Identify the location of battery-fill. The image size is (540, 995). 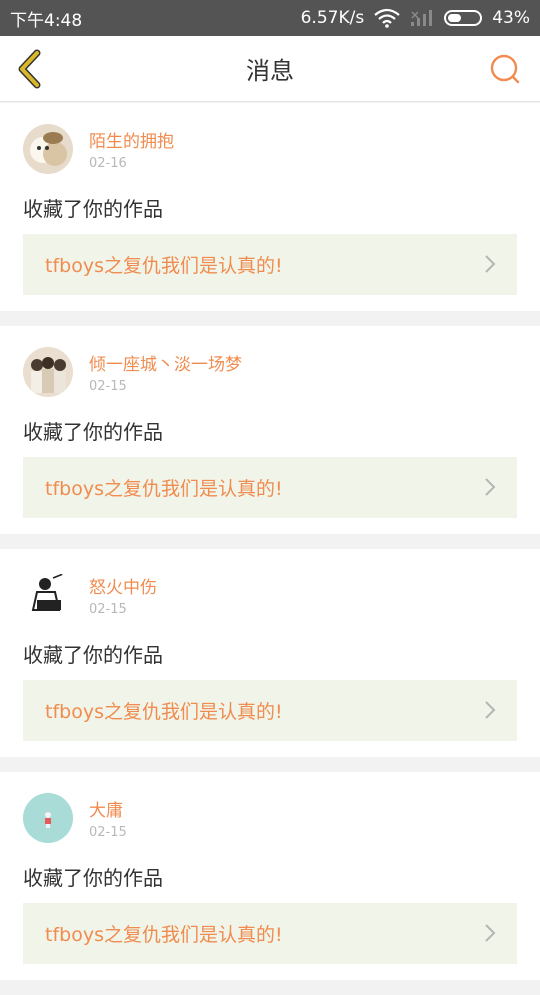
(455, 18).